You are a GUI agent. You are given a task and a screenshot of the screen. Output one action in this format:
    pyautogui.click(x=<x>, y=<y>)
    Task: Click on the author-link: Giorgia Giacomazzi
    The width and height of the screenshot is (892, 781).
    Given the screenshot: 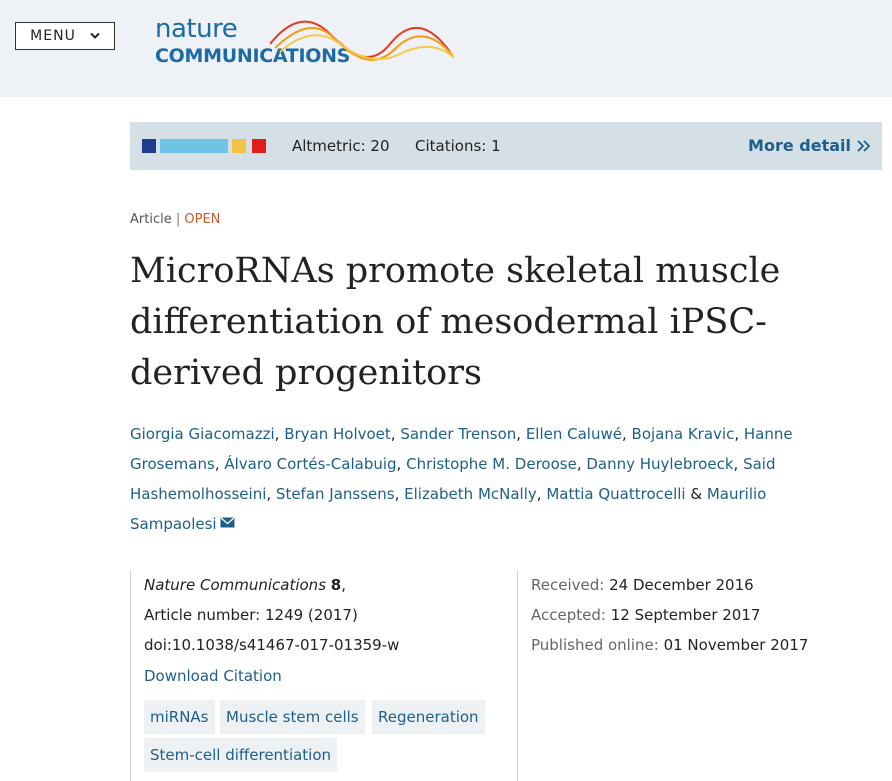 What is the action you would take?
    pyautogui.click(x=202, y=434)
    